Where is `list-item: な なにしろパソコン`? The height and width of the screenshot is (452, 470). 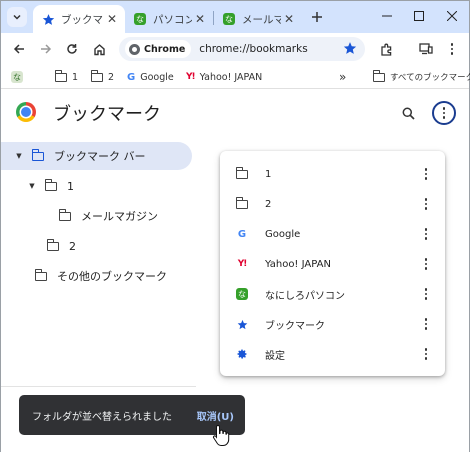 list-item: な なにしろパソコン is located at coordinates (332, 294).